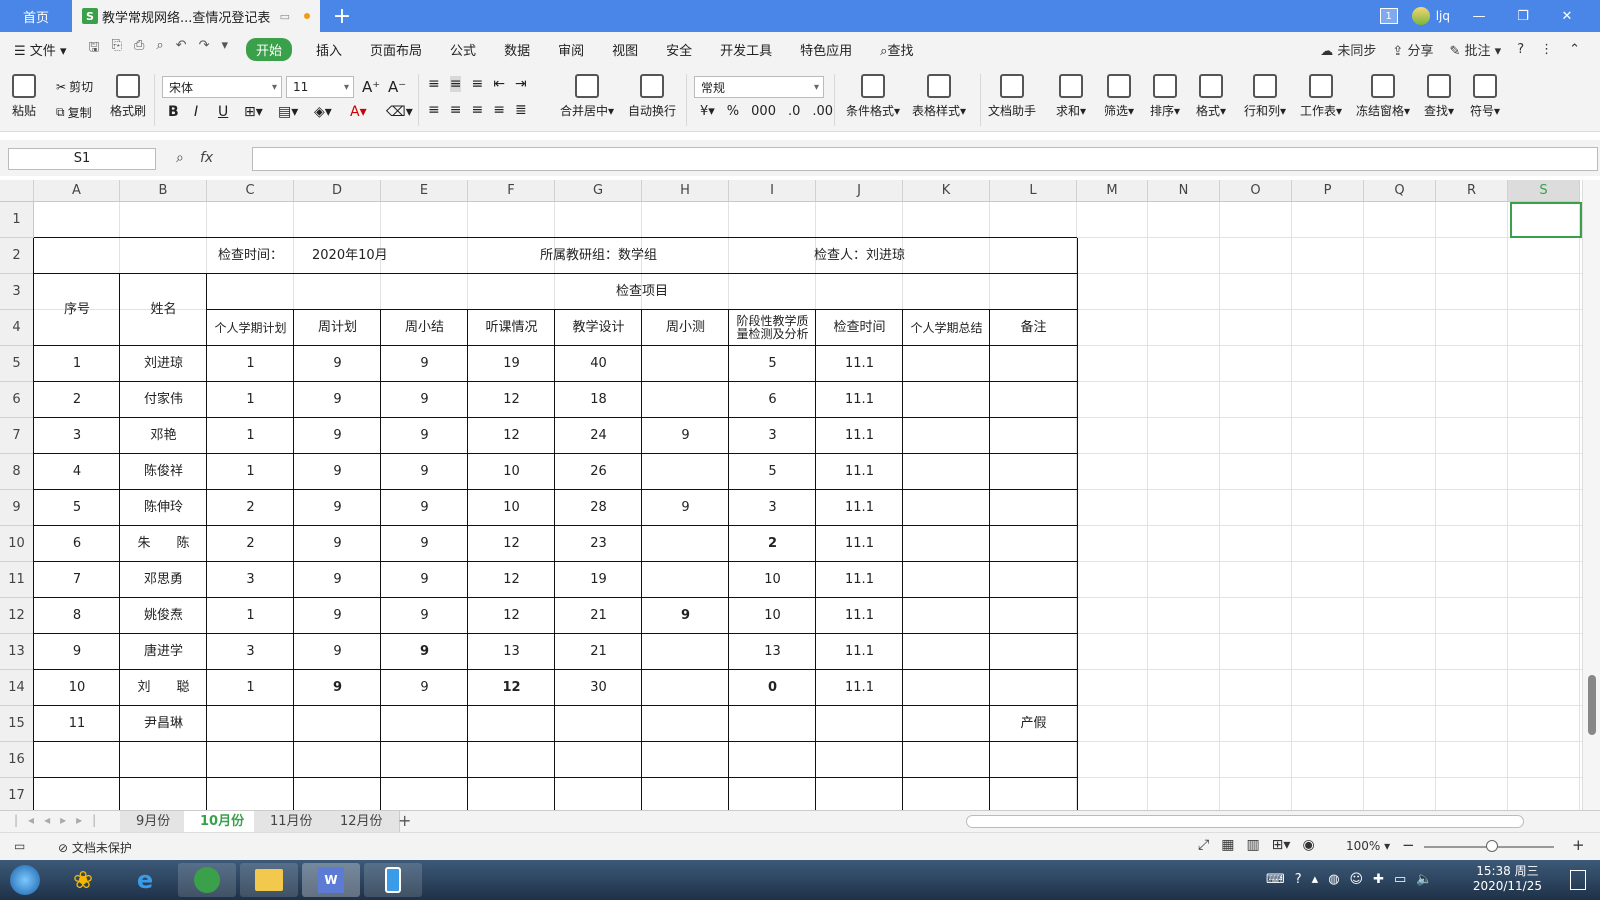 This screenshot has width=1600, height=900. I want to click on qq-icon: ☺, so click(1357, 879).